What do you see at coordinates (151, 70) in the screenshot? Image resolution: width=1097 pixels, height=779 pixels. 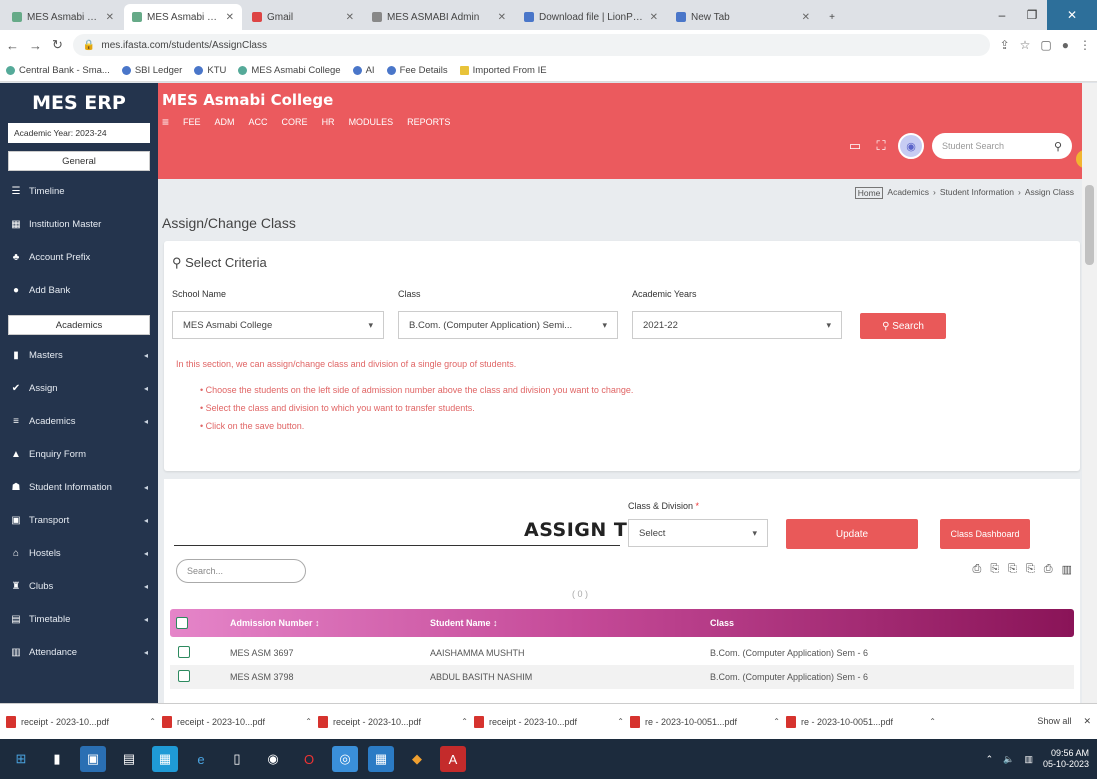 I see `bookmark: SBI Ledger` at bounding box center [151, 70].